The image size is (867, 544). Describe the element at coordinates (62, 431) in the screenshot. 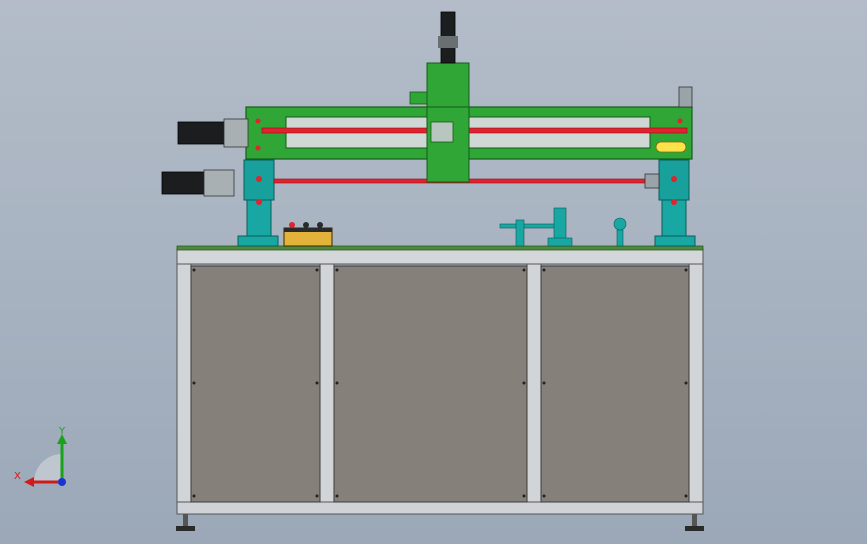

I see `y-axis-label: Y` at that location.